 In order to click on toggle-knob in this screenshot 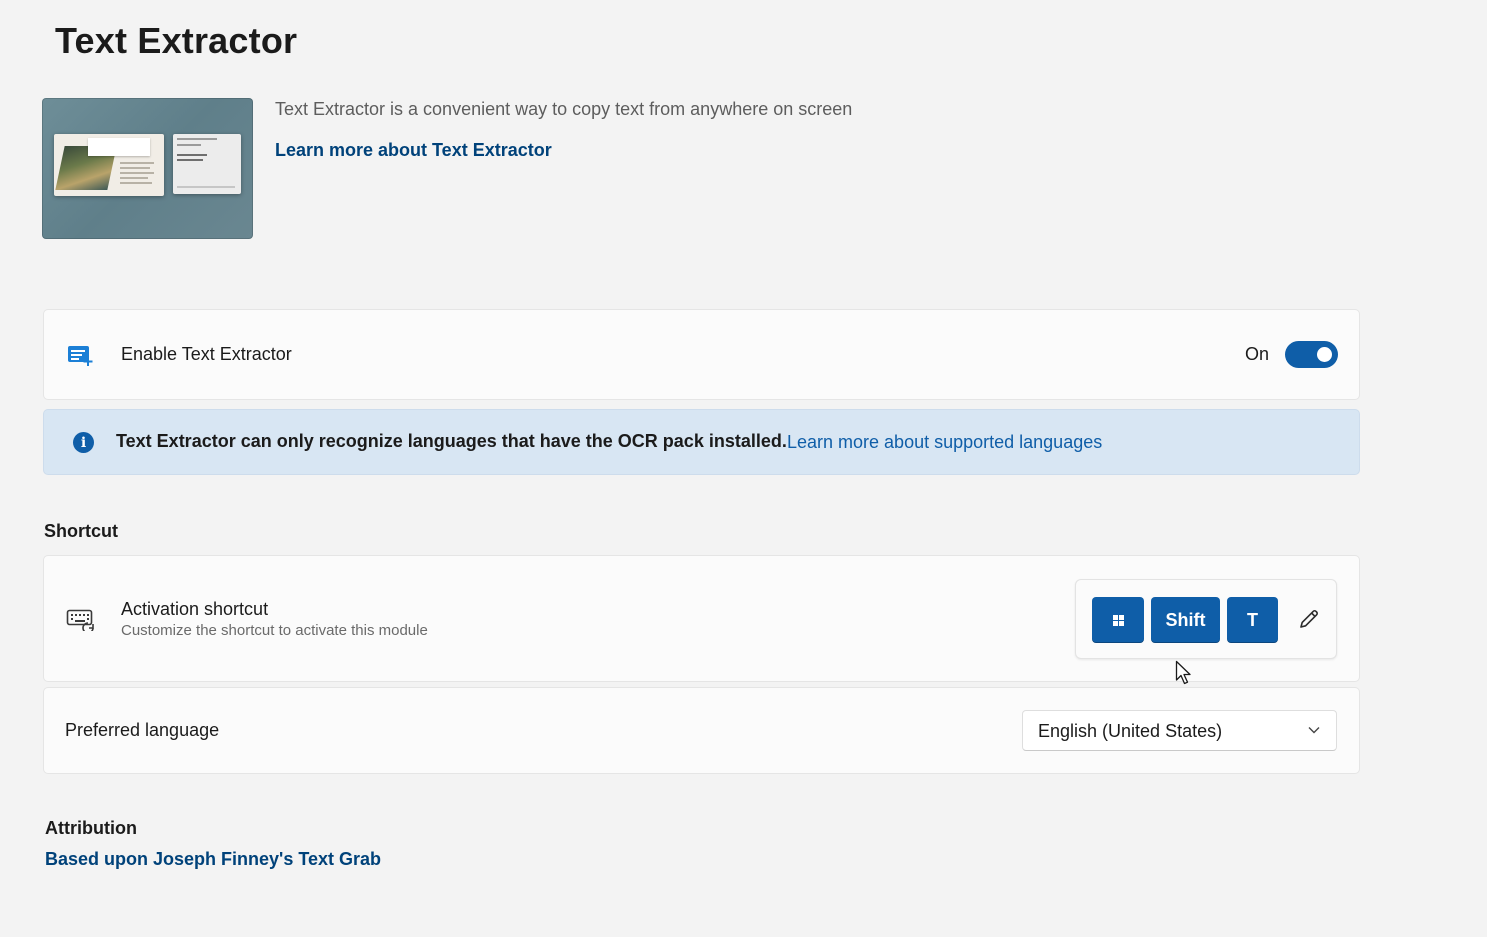, I will do `click(1324, 354)`.